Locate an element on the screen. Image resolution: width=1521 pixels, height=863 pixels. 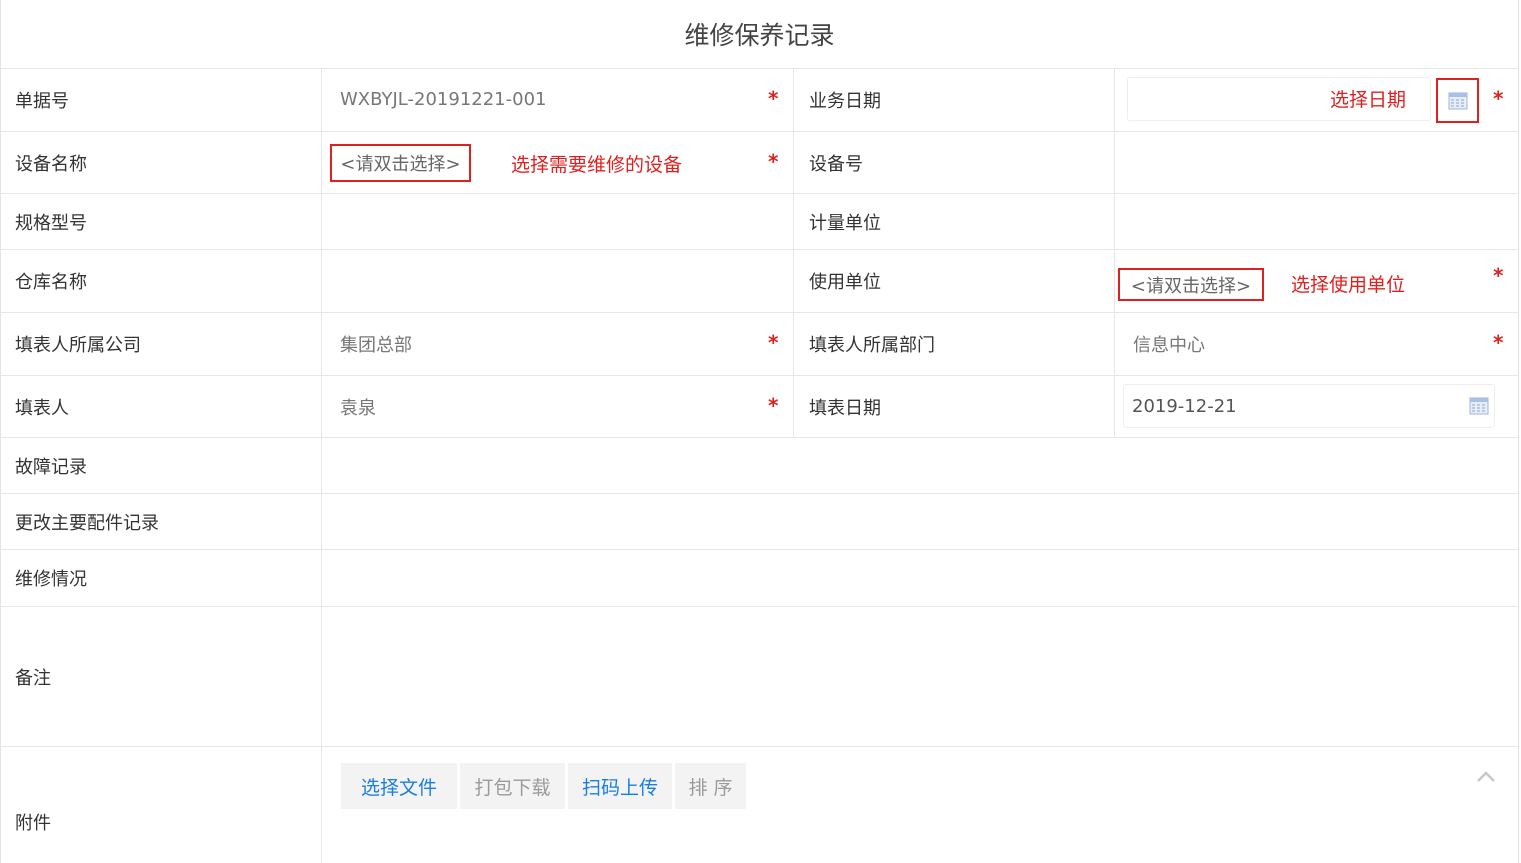
biz-date-label: 业务日期 is located at coordinates (953, 99).